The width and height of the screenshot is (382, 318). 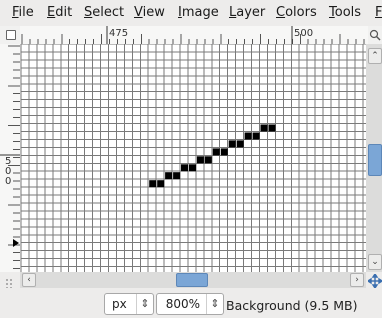 What do you see at coordinates (374, 281) in the screenshot?
I see `navigate-move-icon` at bounding box center [374, 281].